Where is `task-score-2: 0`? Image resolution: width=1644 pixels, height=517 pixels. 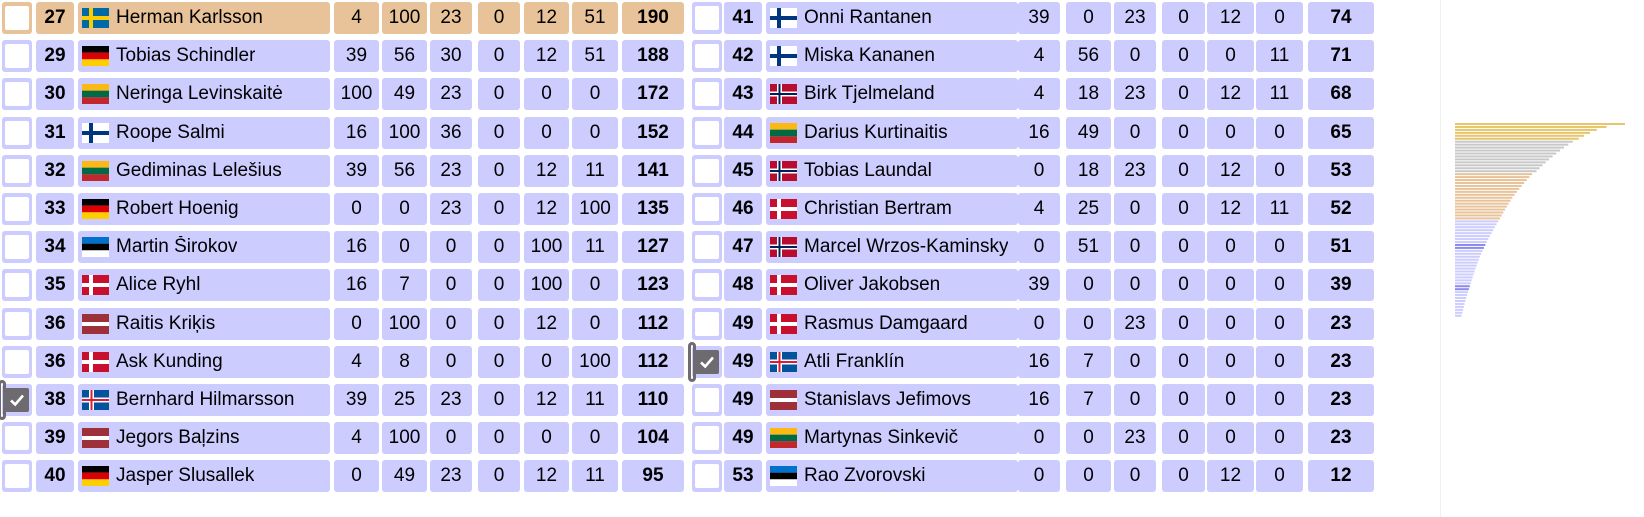 task-score-2: 0 is located at coordinates (1088, 323).